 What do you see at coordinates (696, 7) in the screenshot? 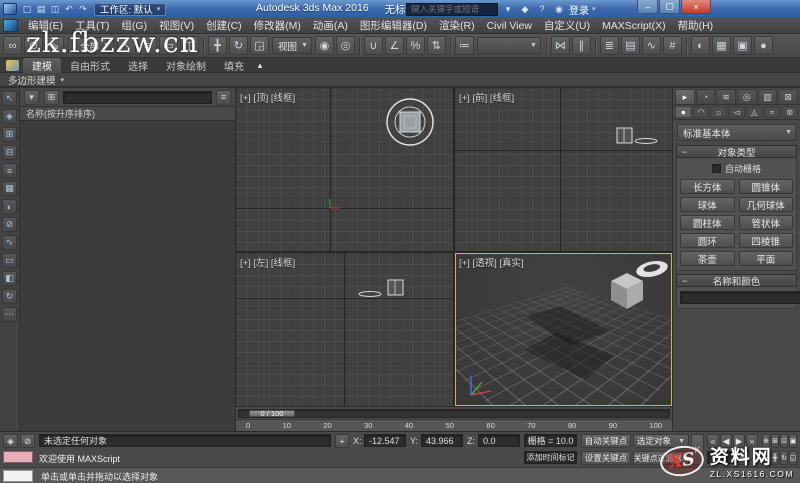
I see `close-button: ×` at bounding box center [696, 7].